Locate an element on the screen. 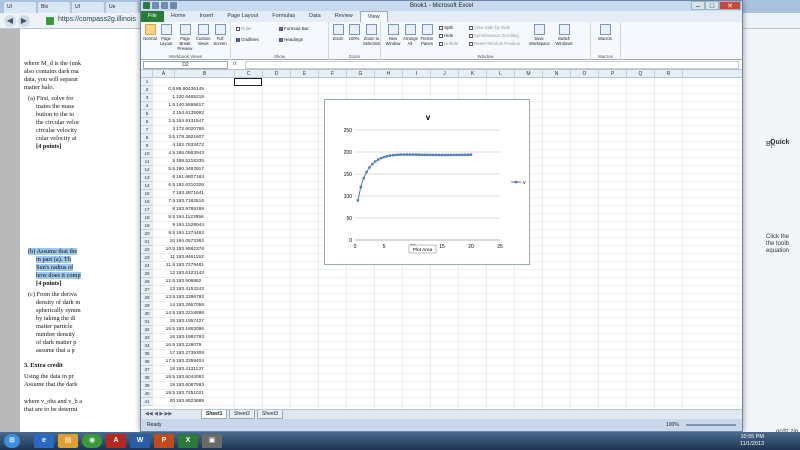 Image resolution: width=800 pixels, height=450 pixels. zoom-to-selection-button: Zoom to Selection is located at coordinates (371, 34).